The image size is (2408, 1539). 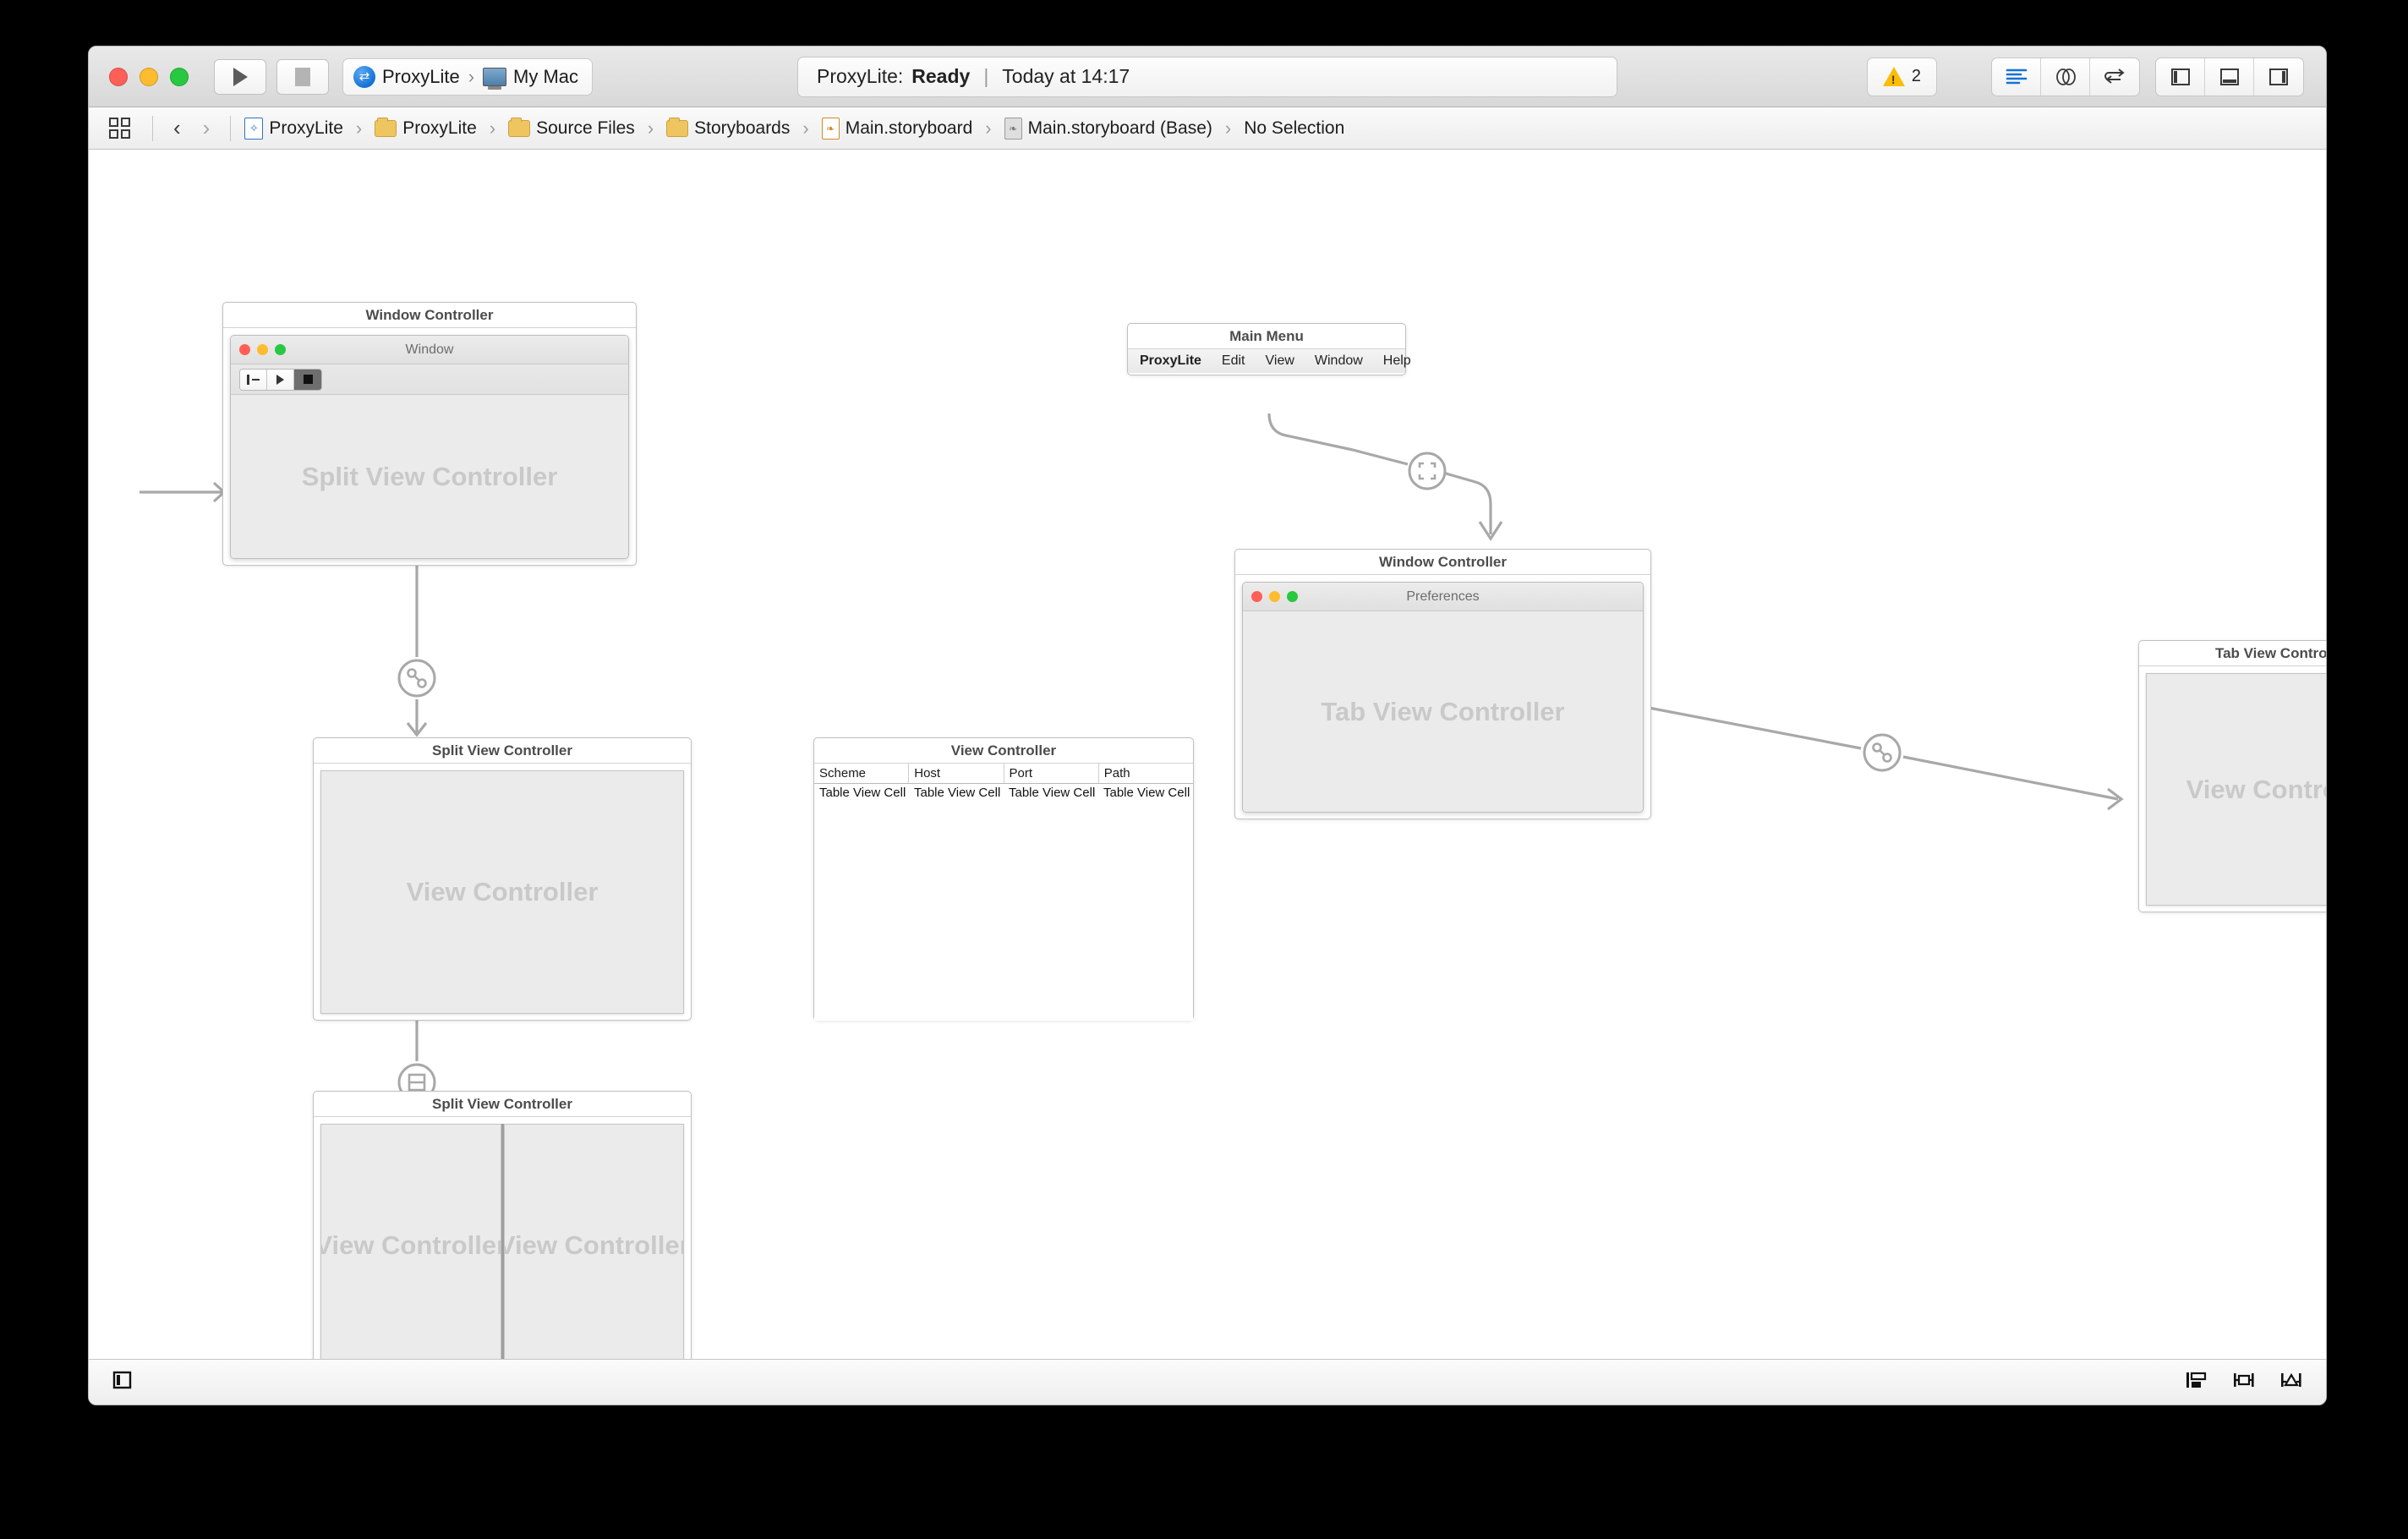 I want to click on scene-split-view-controller-1: Split View Controller View Controller, so click(x=503, y=879).